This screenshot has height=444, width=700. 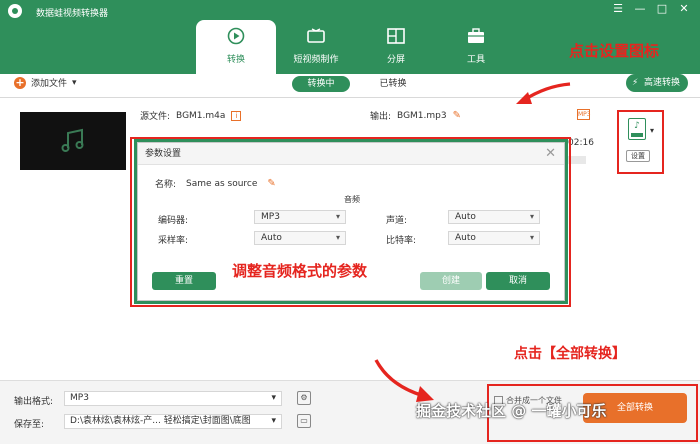 What do you see at coordinates (316, 47) in the screenshot?
I see `tab-short-video: 短视频制作` at bounding box center [316, 47].